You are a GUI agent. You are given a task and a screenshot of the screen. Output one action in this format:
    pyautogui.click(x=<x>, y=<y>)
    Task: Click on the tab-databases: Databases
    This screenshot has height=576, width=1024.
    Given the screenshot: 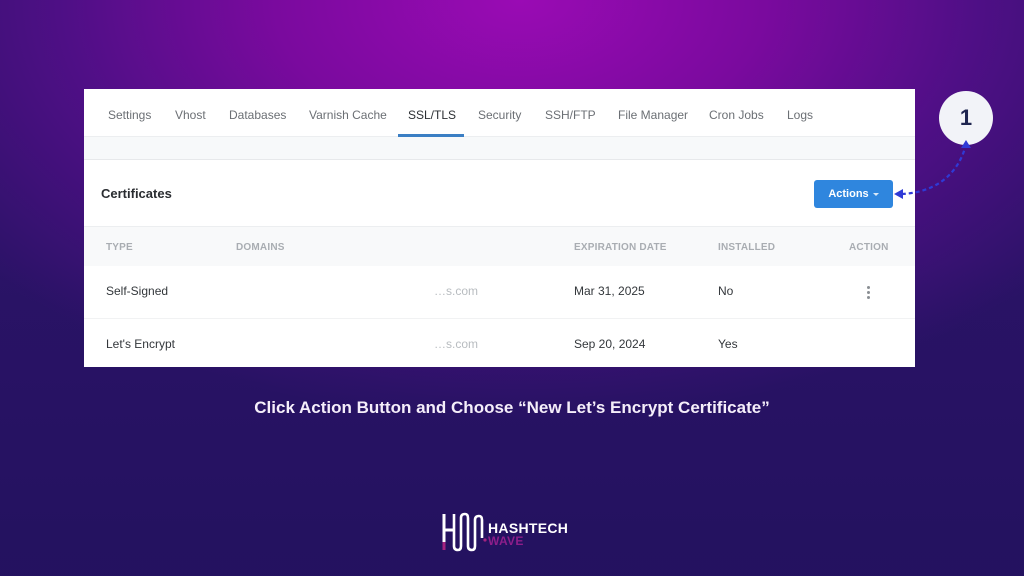 What is the action you would take?
    pyautogui.click(x=257, y=115)
    